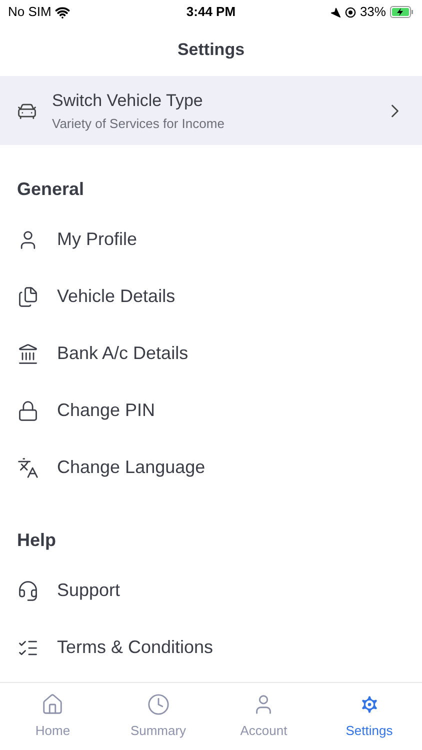 This screenshot has height=750, width=422. Describe the element at coordinates (350, 12) in the screenshot. I see `lock-rotation-icon` at that location.